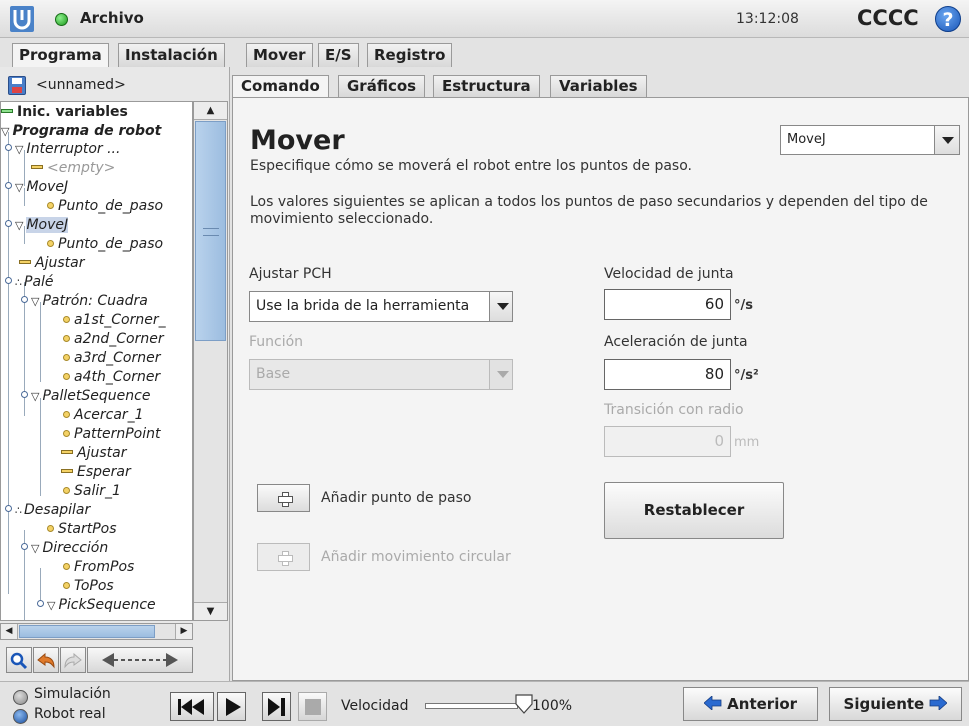 This screenshot has height=726, width=969. Describe the element at coordinates (210, 611) in the screenshot. I see `scroll-down-icon: ▼` at that location.